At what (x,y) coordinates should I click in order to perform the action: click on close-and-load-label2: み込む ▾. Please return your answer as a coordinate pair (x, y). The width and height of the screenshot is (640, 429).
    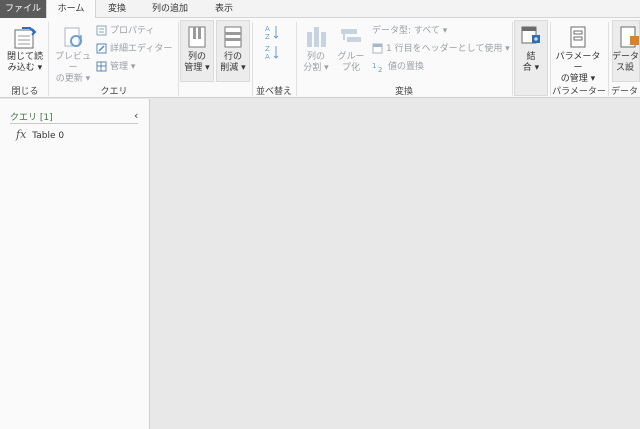
    Looking at the image, I should click on (25, 68).